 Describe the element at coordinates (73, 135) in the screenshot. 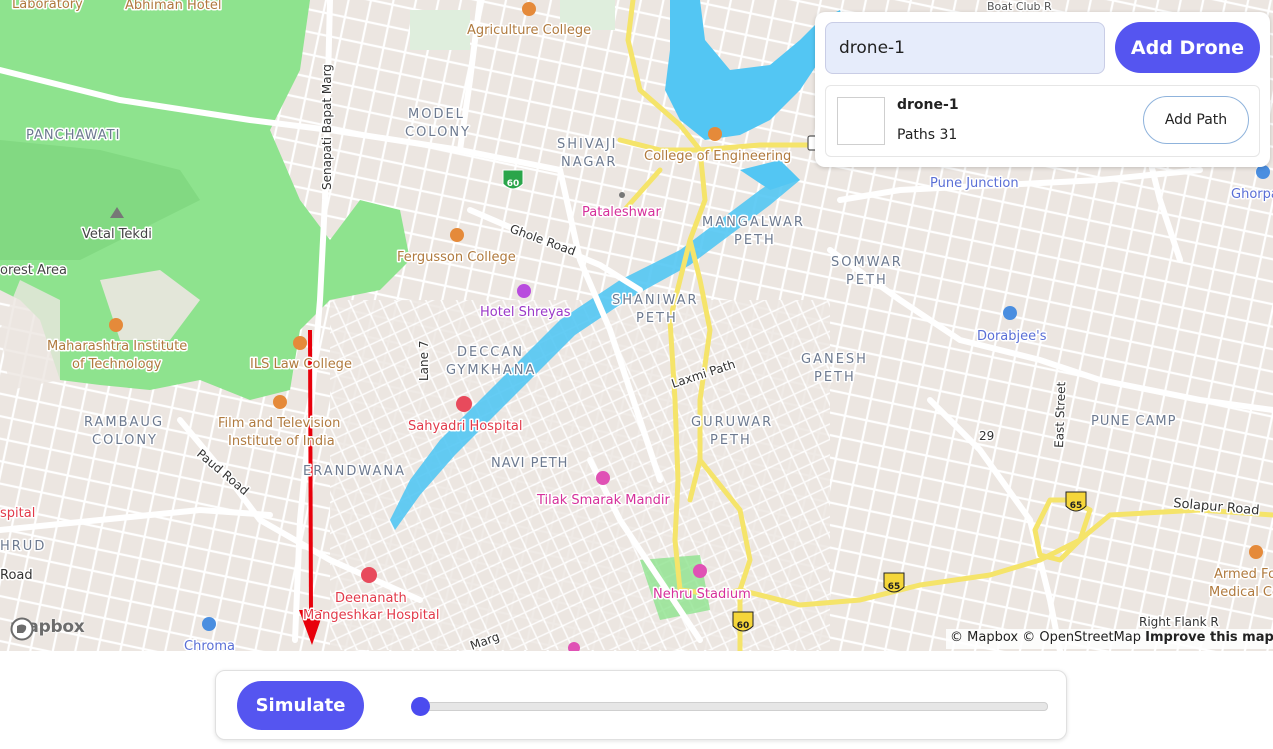

I see `map-label: PANCHAWATI` at that location.